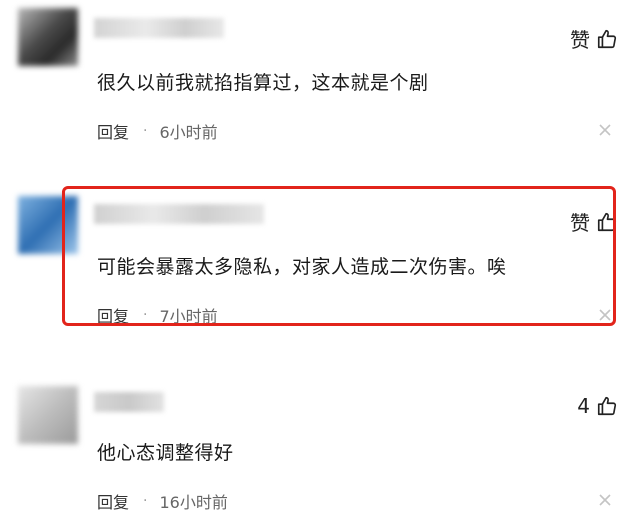  I want to click on comment-meta: 回复 · 16小时前, so click(162, 501).